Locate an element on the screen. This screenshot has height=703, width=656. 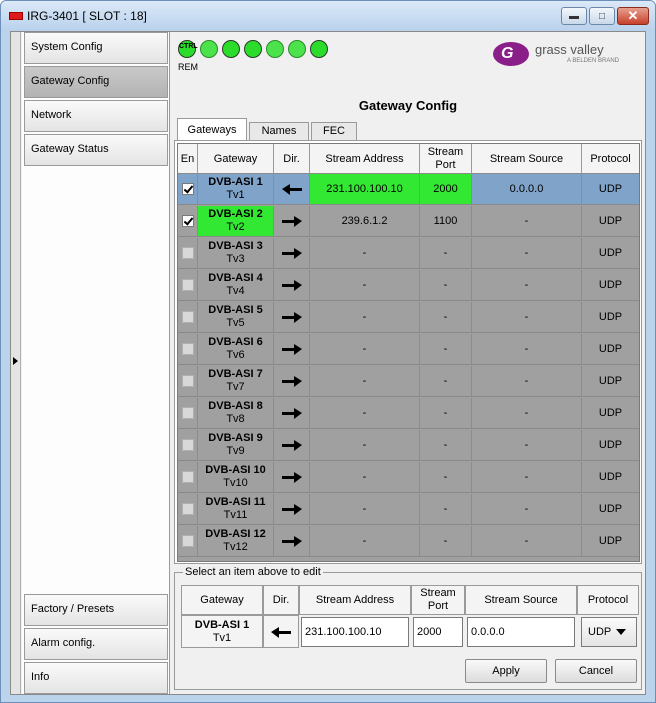
table-row: DVB-ASI 9 Tv9- - - UDP is located at coordinates (408, 445).